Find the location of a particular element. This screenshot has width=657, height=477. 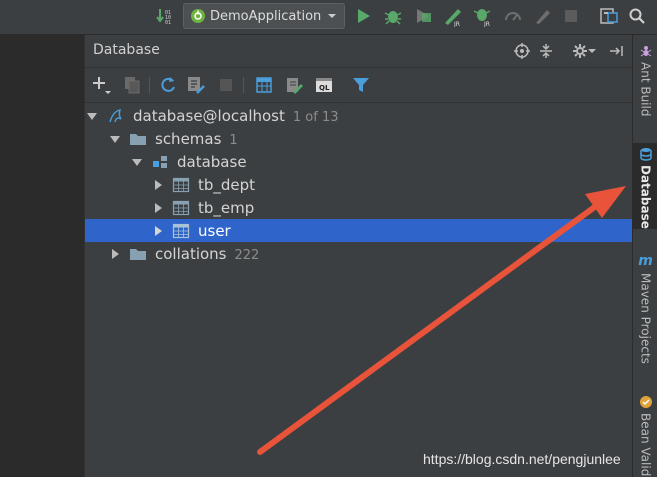

maven-icon: m is located at coordinates (645, 261).